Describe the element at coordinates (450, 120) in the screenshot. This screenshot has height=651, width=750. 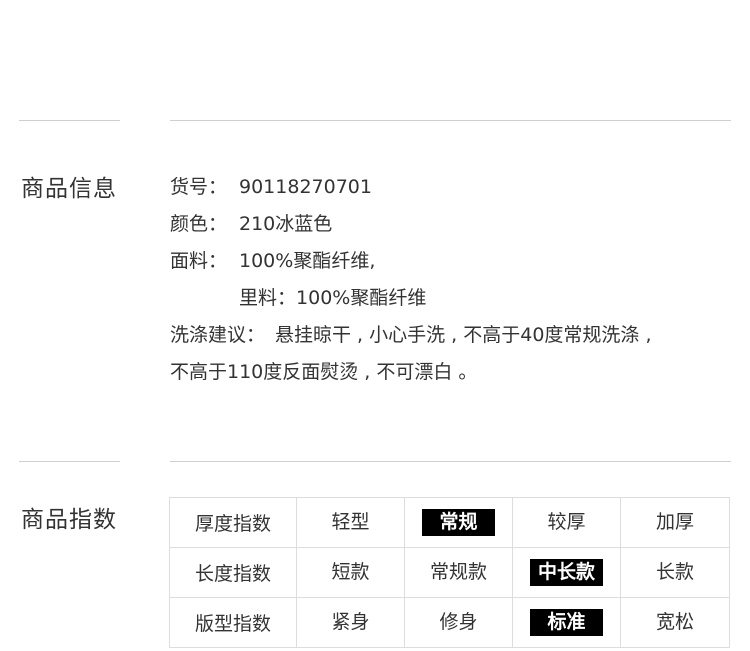
I see `divider-right-top` at that location.